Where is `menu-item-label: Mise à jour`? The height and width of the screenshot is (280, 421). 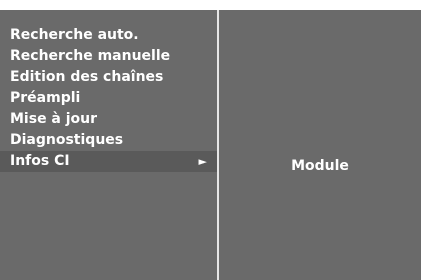
menu-item-label: Mise à jour is located at coordinates (54, 119).